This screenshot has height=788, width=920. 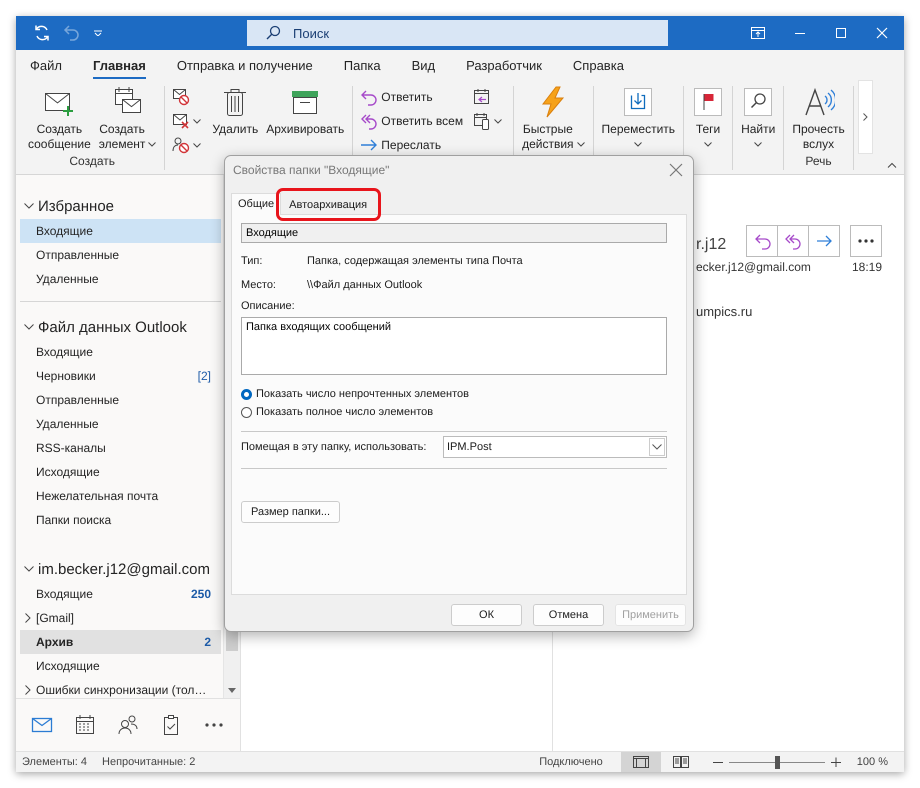 I want to click on calendar-reply-icon, so click(x=482, y=97).